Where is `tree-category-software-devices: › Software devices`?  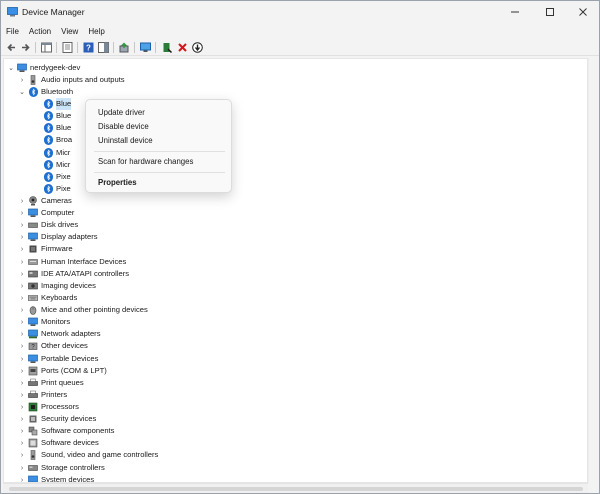
tree-category-software-devices: › Software devices is located at coordinates (58, 443).